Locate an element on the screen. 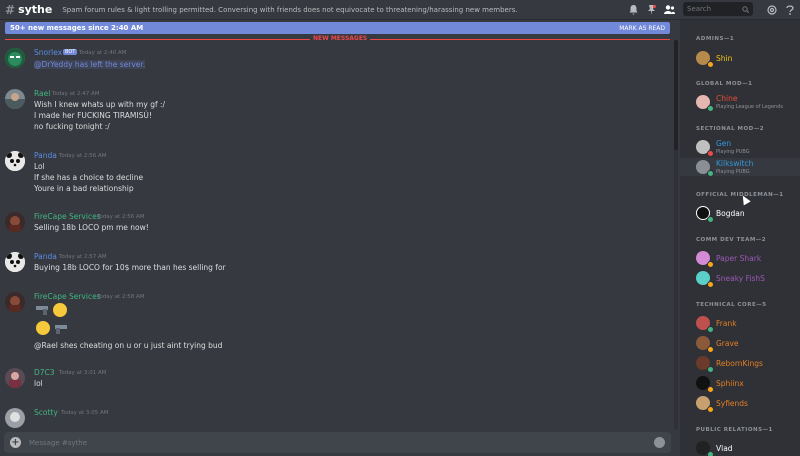 This screenshot has height=456, width=800. member-name: Shin is located at coordinates (724, 58).